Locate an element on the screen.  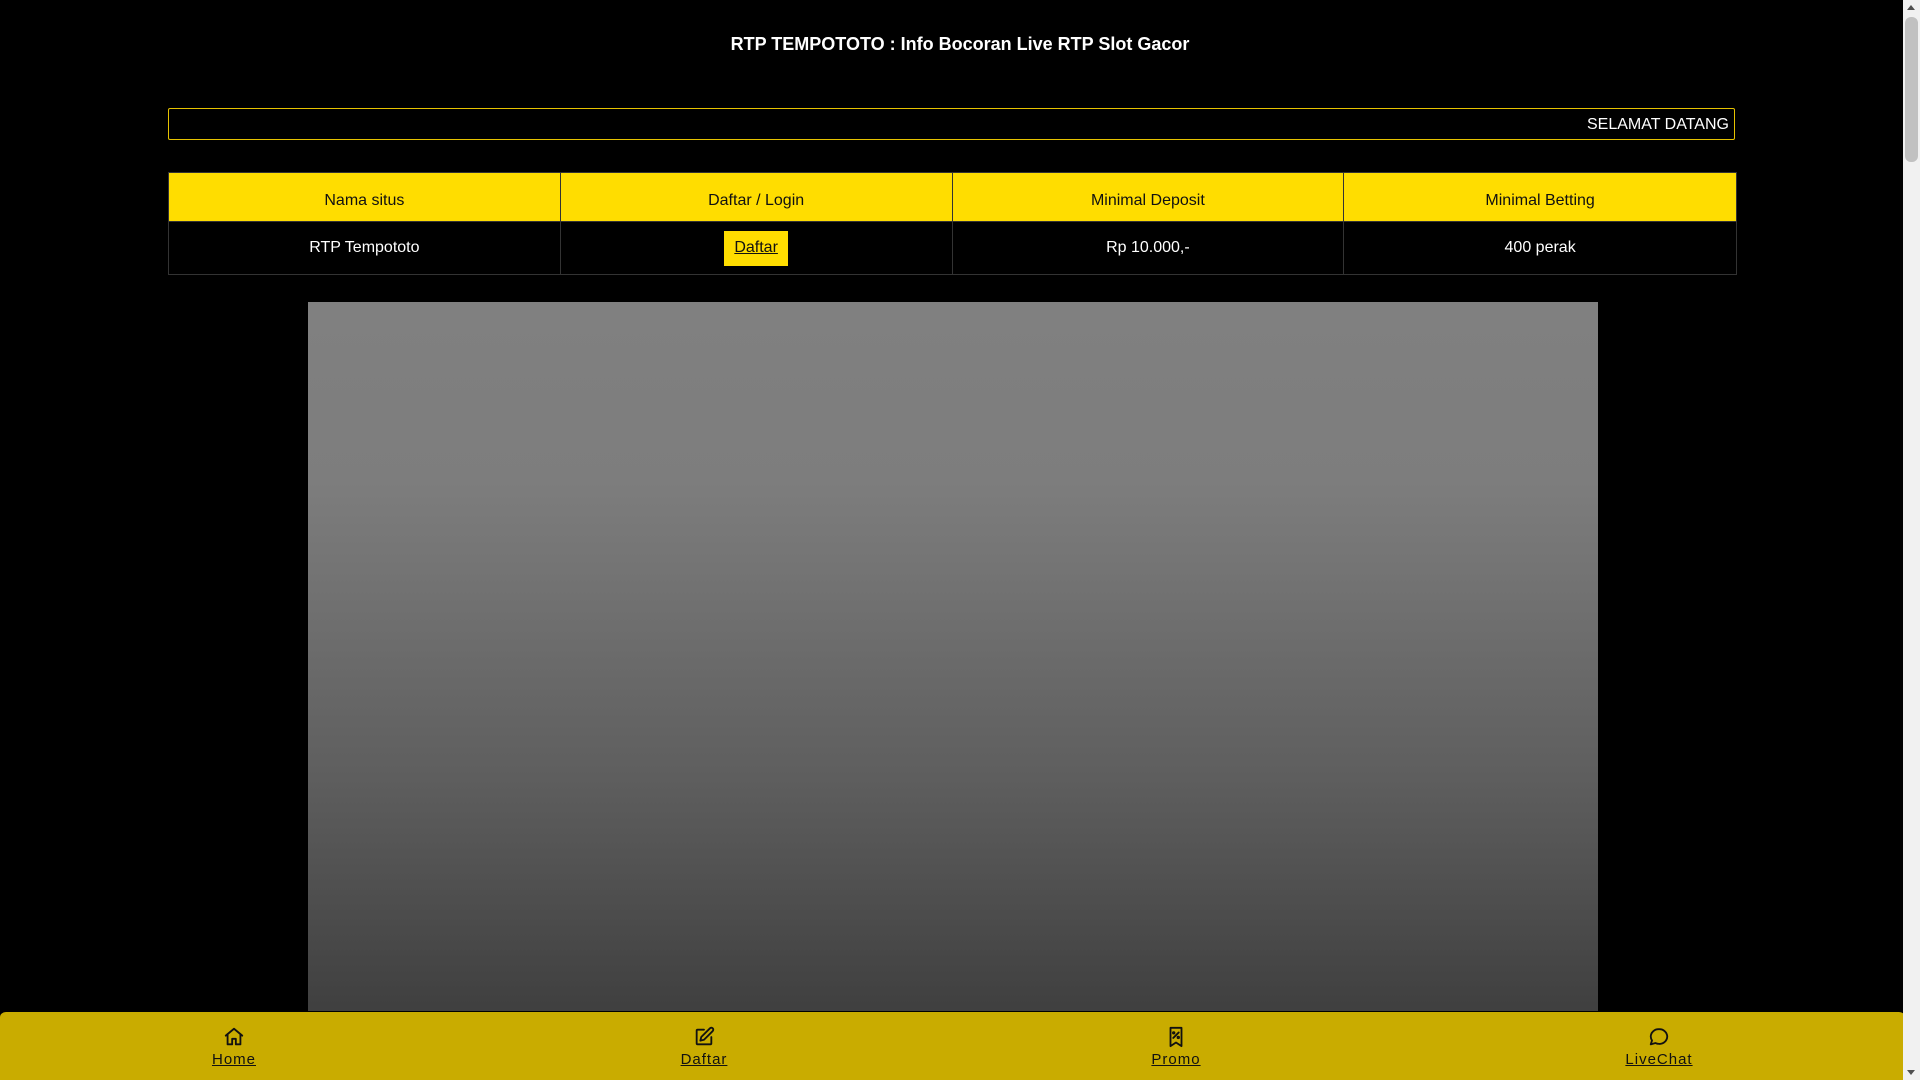
nav-promo: Promo is located at coordinates (1176, 1047).